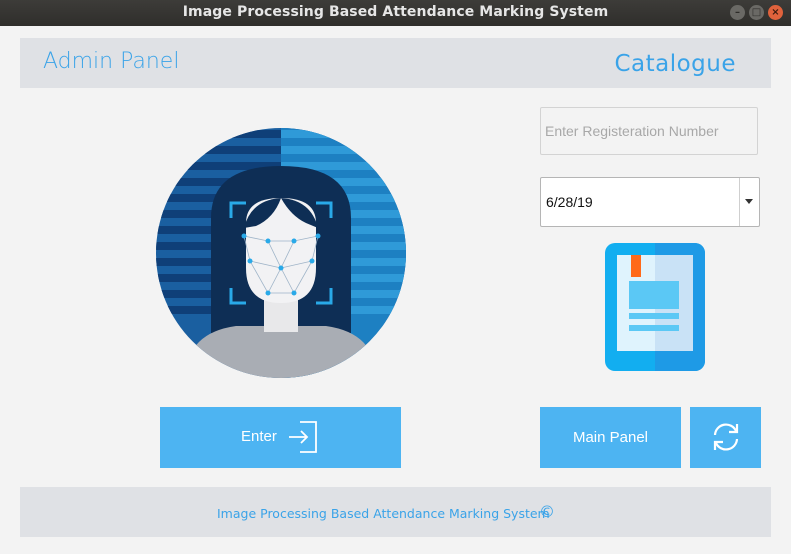  I want to click on face-recognition-icon, so click(281, 253).